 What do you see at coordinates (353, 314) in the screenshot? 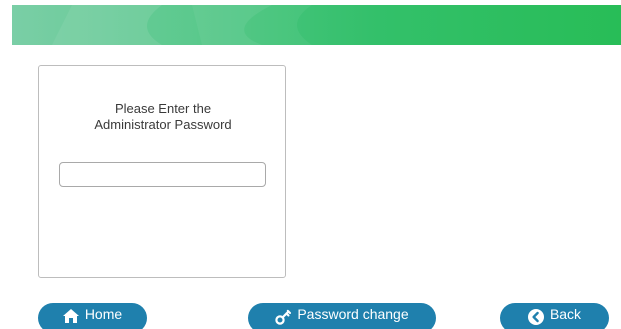
I see `password-change-button-label: Password change` at bounding box center [353, 314].